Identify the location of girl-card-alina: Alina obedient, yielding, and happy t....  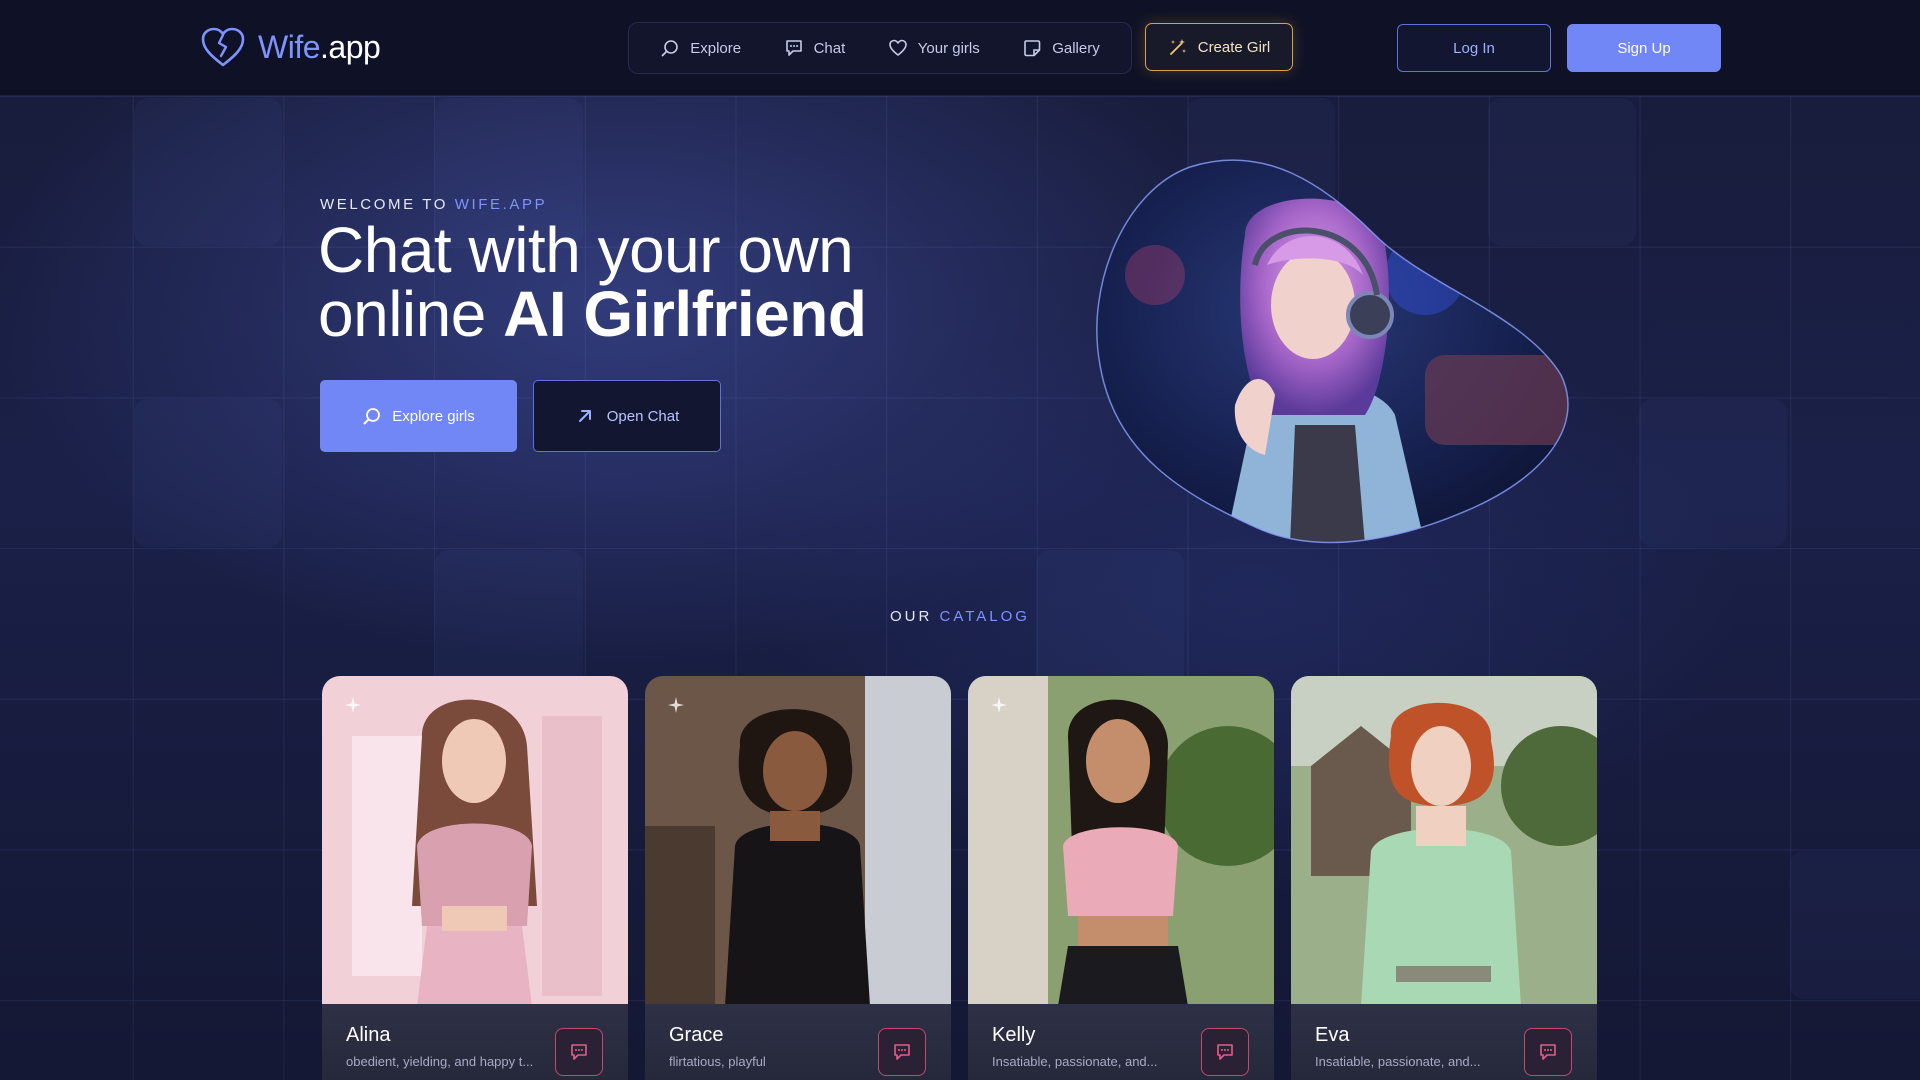
(475, 878).